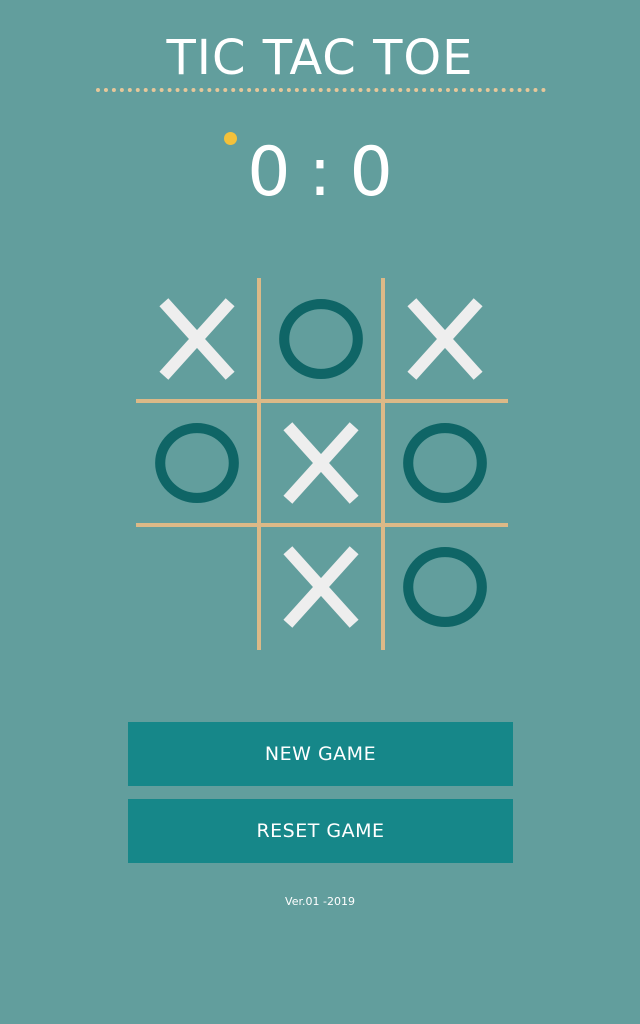 The image size is (640, 1024). What do you see at coordinates (371, 172) in the screenshot?
I see `score-player-two: 0` at bounding box center [371, 172].